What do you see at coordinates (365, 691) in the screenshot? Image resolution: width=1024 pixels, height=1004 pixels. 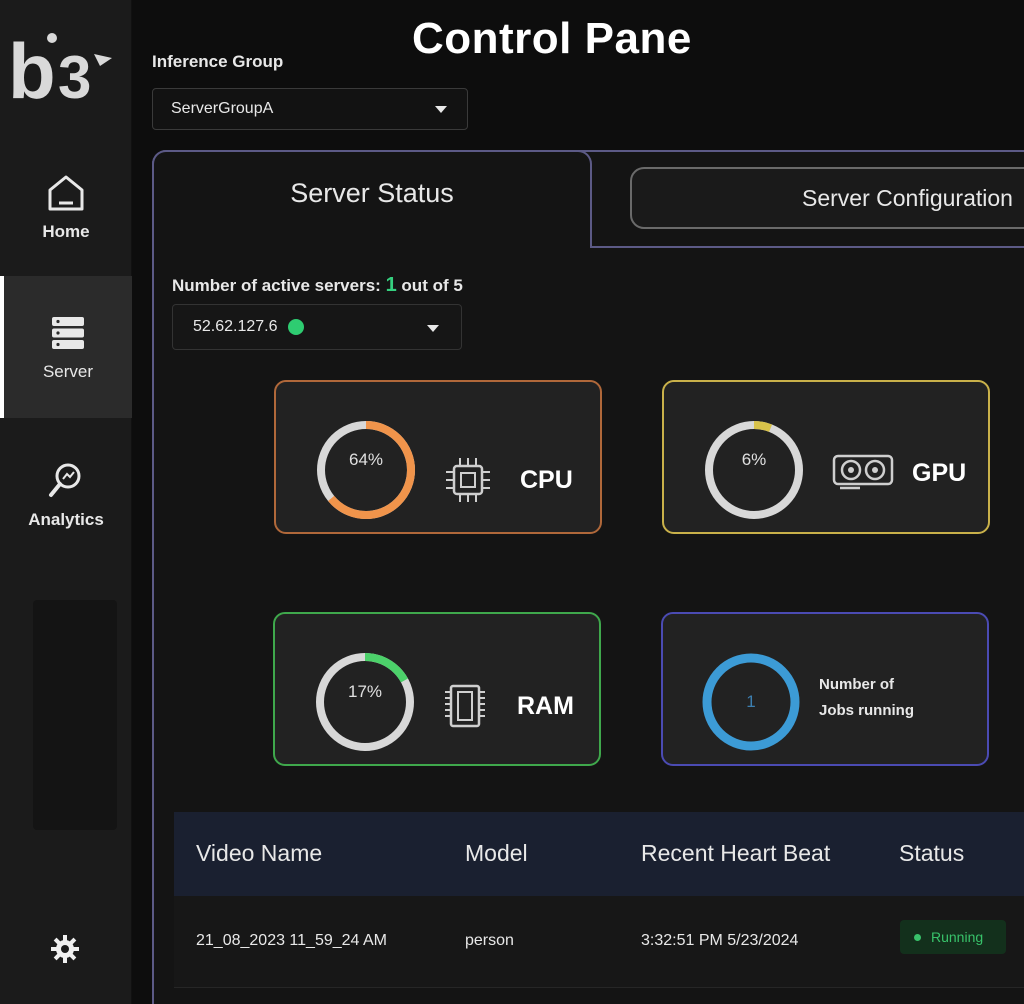 I see `ram-percent: 17%` at bounding box center [365, 691].